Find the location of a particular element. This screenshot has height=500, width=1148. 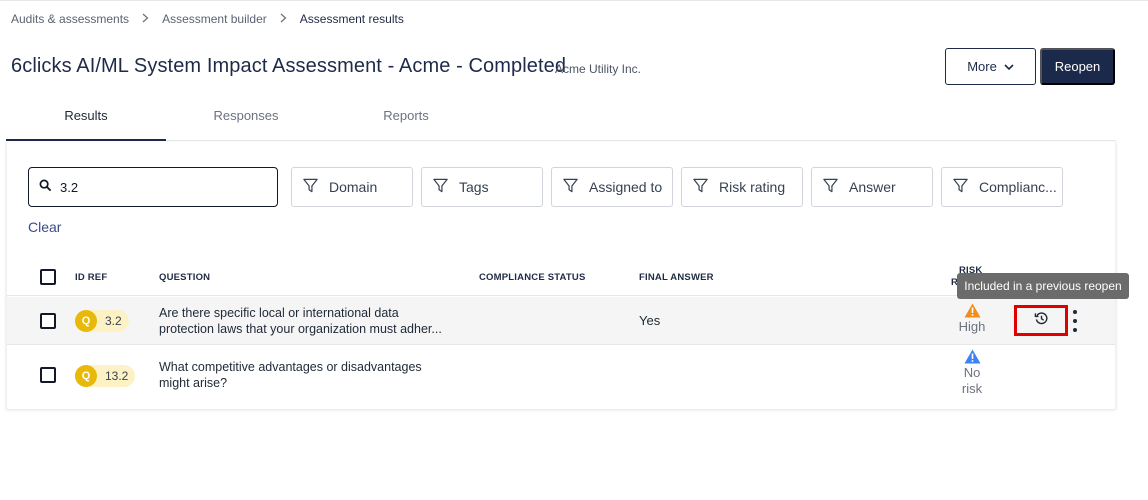

risk-rating-label: High is located at coordinates (972, 326).